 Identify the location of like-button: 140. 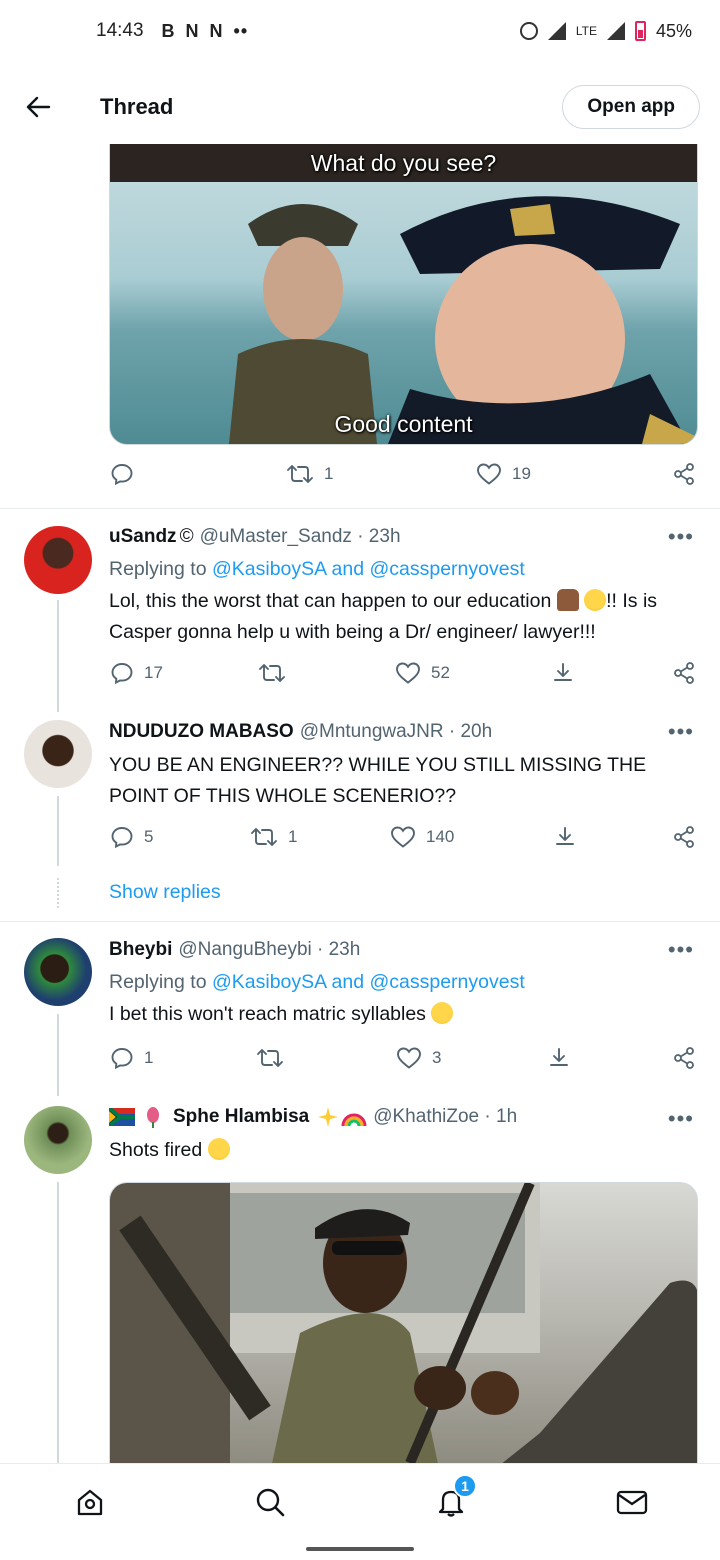
(422, 837).